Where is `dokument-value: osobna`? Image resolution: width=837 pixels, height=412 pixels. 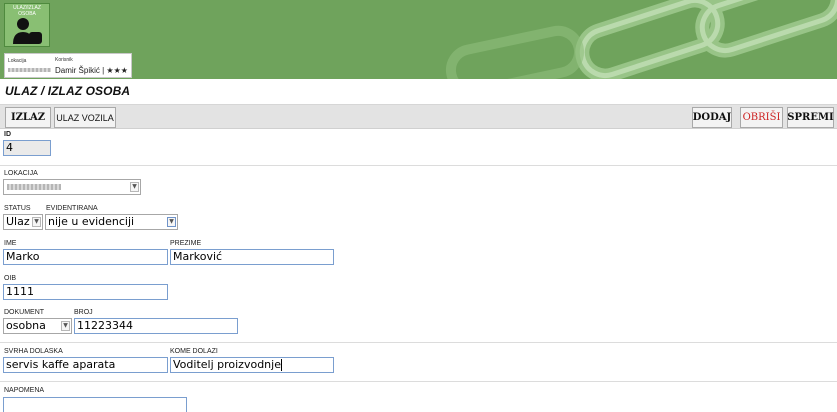 dokument-value: osobna is located at coordinates (26, 325).